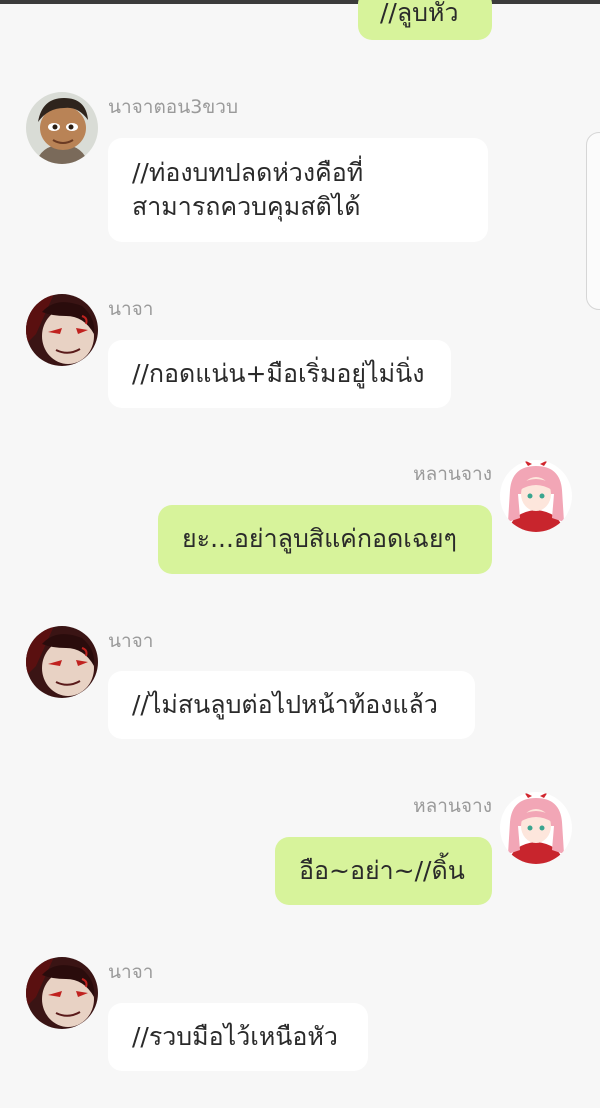 The height and width of the screenshot is (1108, 600). Describe the element at coordinates (246, 206) in the screenshot. I see `message-text-line: สามารถควบคุมสติได้` at that location.